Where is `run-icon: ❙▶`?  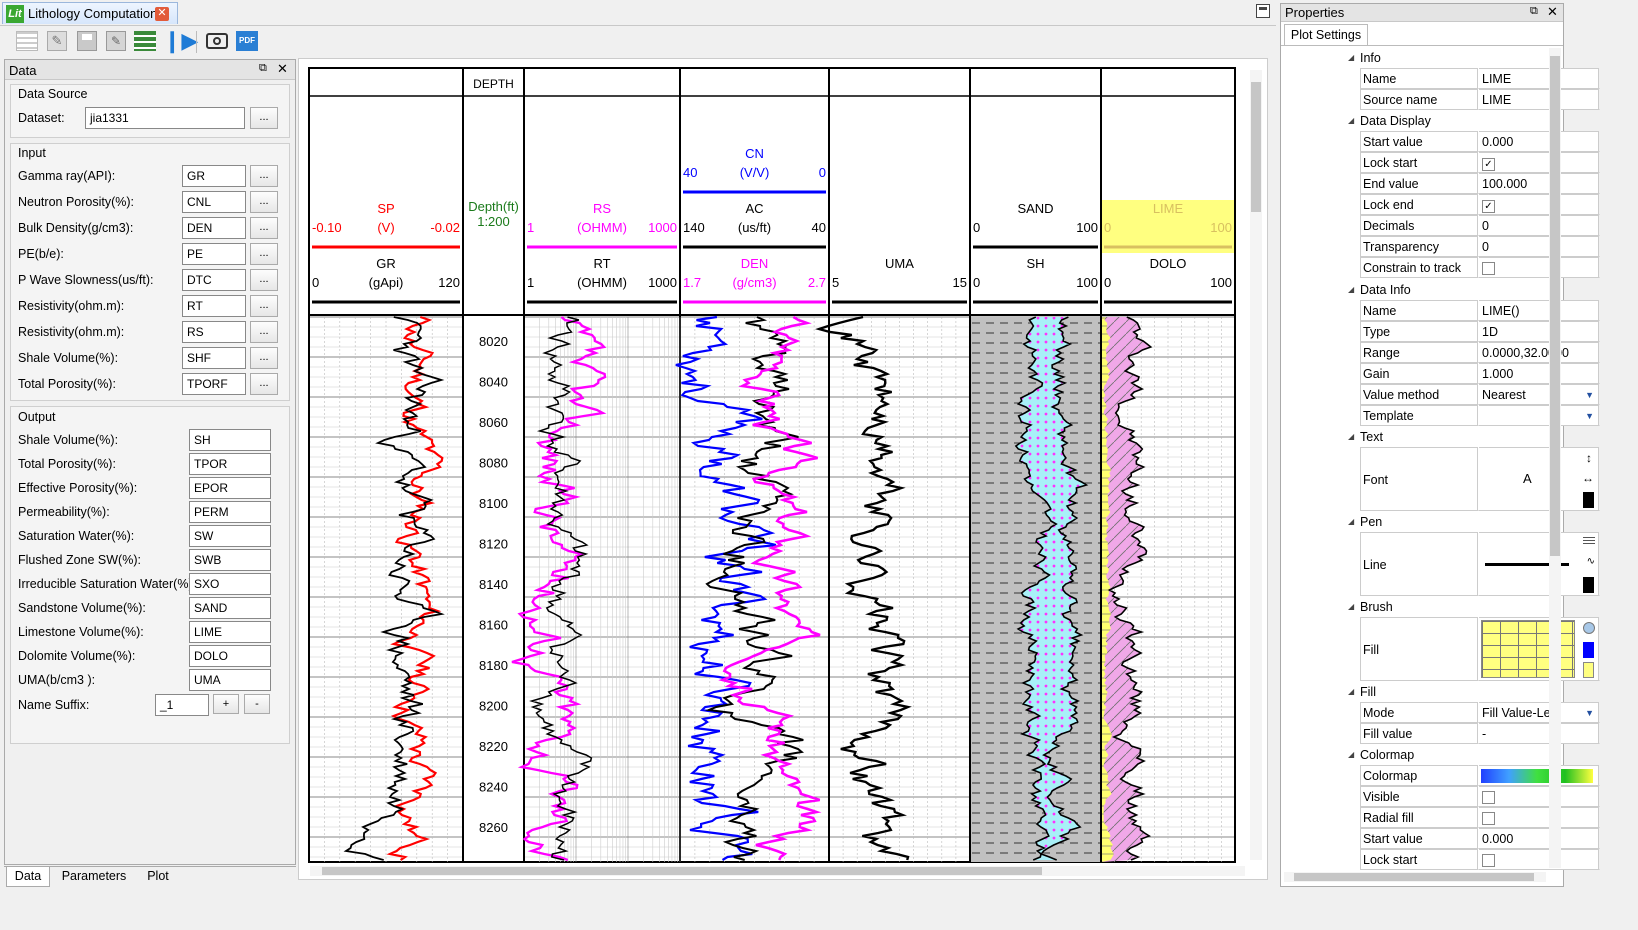
run-icon: ❙▶ is located at coordinates (180, 41).